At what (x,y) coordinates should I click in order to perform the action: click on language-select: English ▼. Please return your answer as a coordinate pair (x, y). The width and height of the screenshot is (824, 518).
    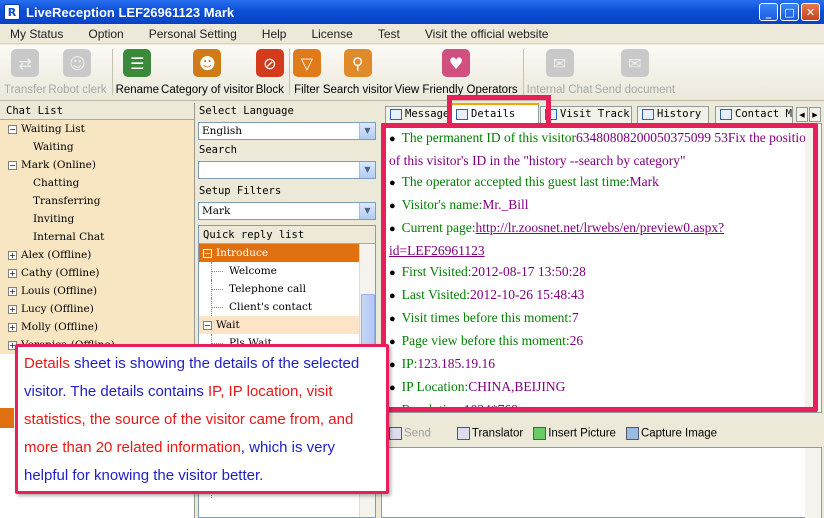
    Looking at the image, I should click on (287, 131).